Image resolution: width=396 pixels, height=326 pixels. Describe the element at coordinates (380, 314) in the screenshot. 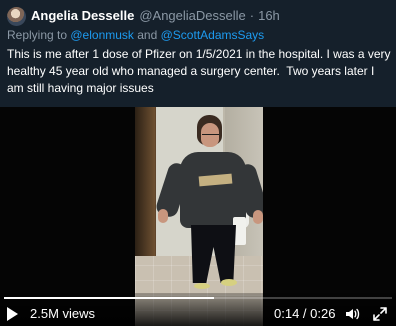

I see `fullscreen-icon` at that location.